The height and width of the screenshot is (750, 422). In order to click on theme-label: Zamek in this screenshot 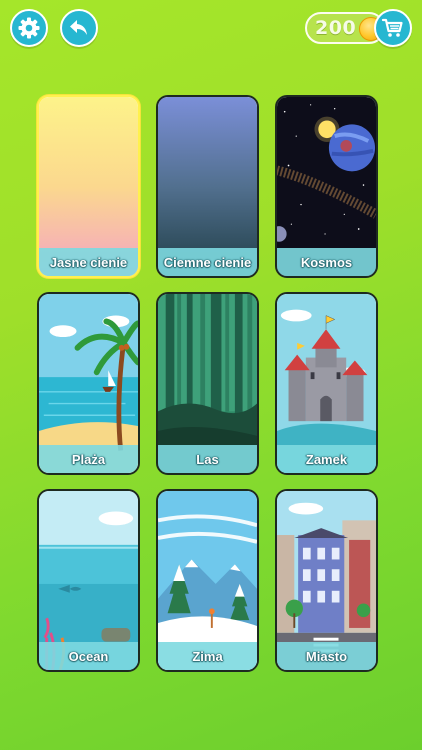, I will do `click(326, 459)`.